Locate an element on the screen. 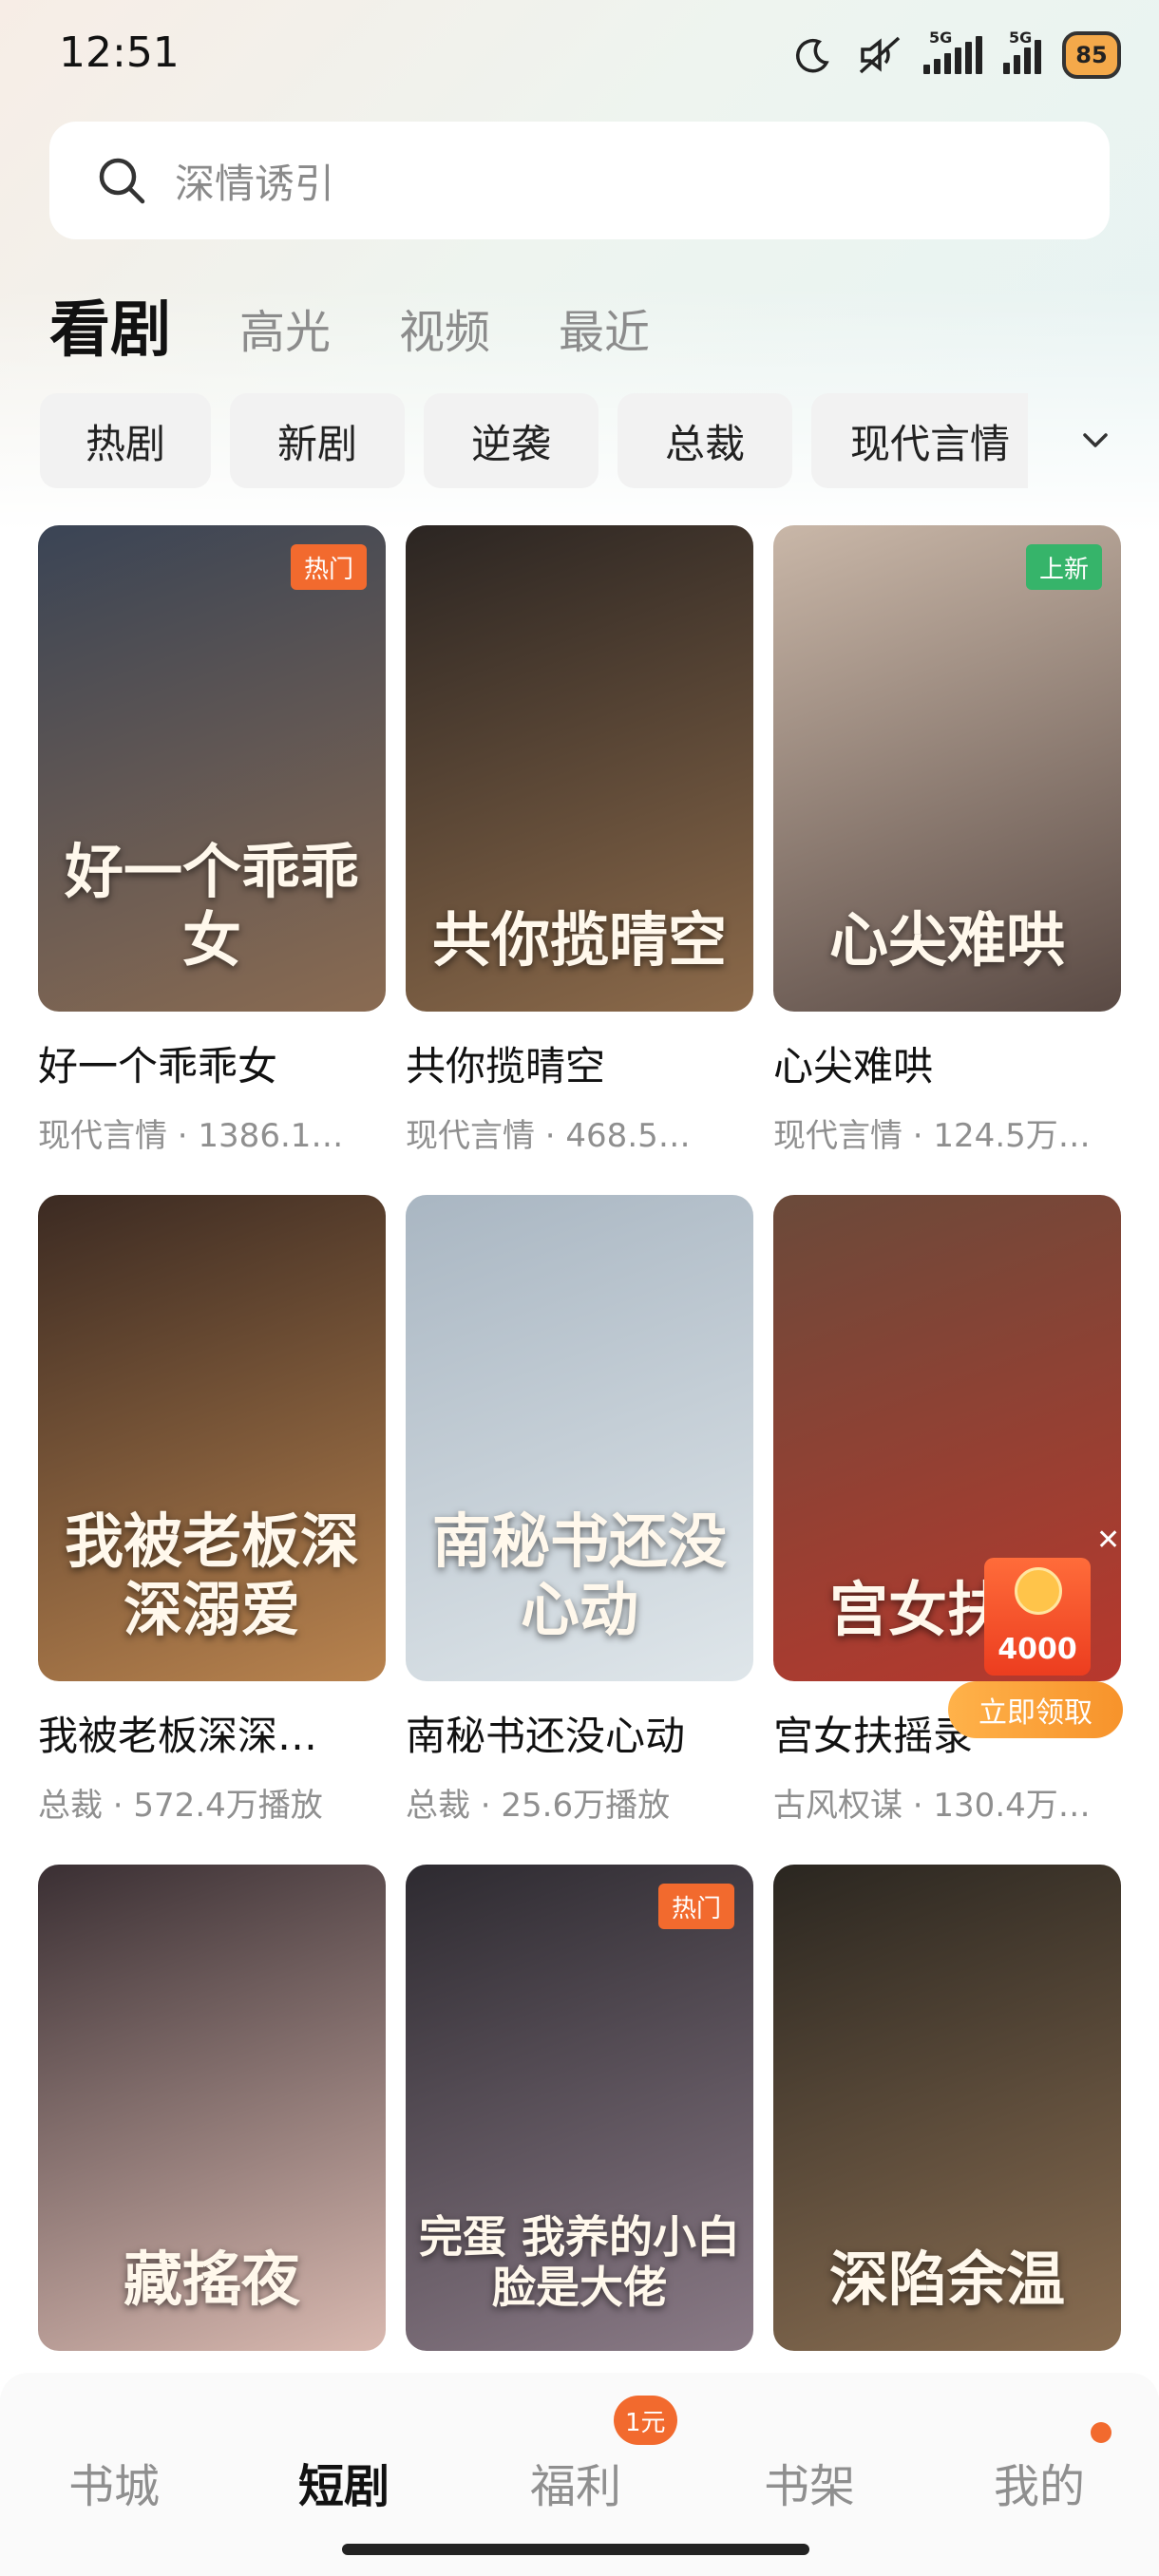 Image resolution: width=1159 pixels, height=2576 pixels. drama-poster: 藏搖夜 is located at coordinates (212, 2108).